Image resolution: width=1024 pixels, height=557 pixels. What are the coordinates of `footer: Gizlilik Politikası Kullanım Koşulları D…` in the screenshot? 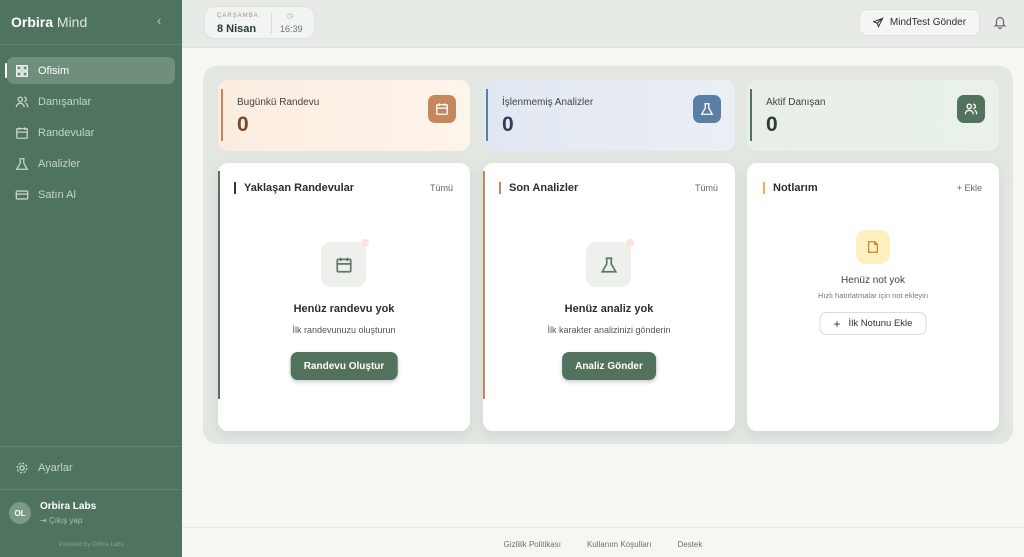 It's located at (603, 542).